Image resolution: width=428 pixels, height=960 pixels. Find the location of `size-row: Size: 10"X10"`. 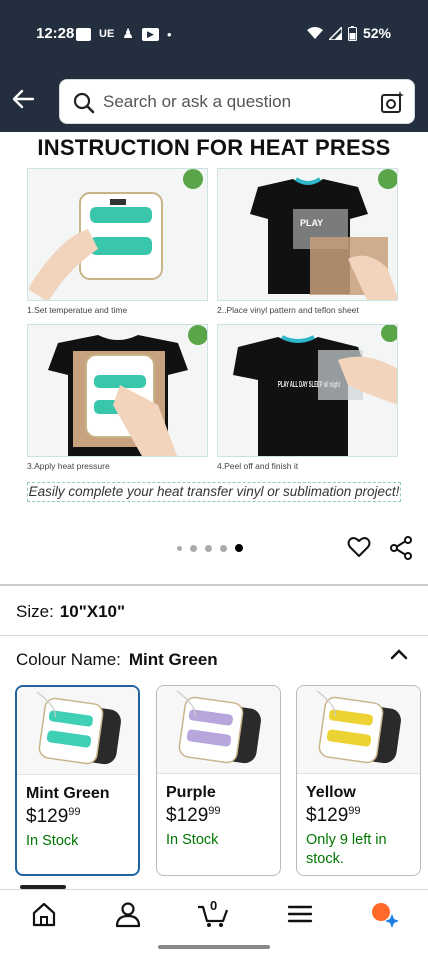

size-row: Size: 10"X10" is located at coordinates (70, 612).